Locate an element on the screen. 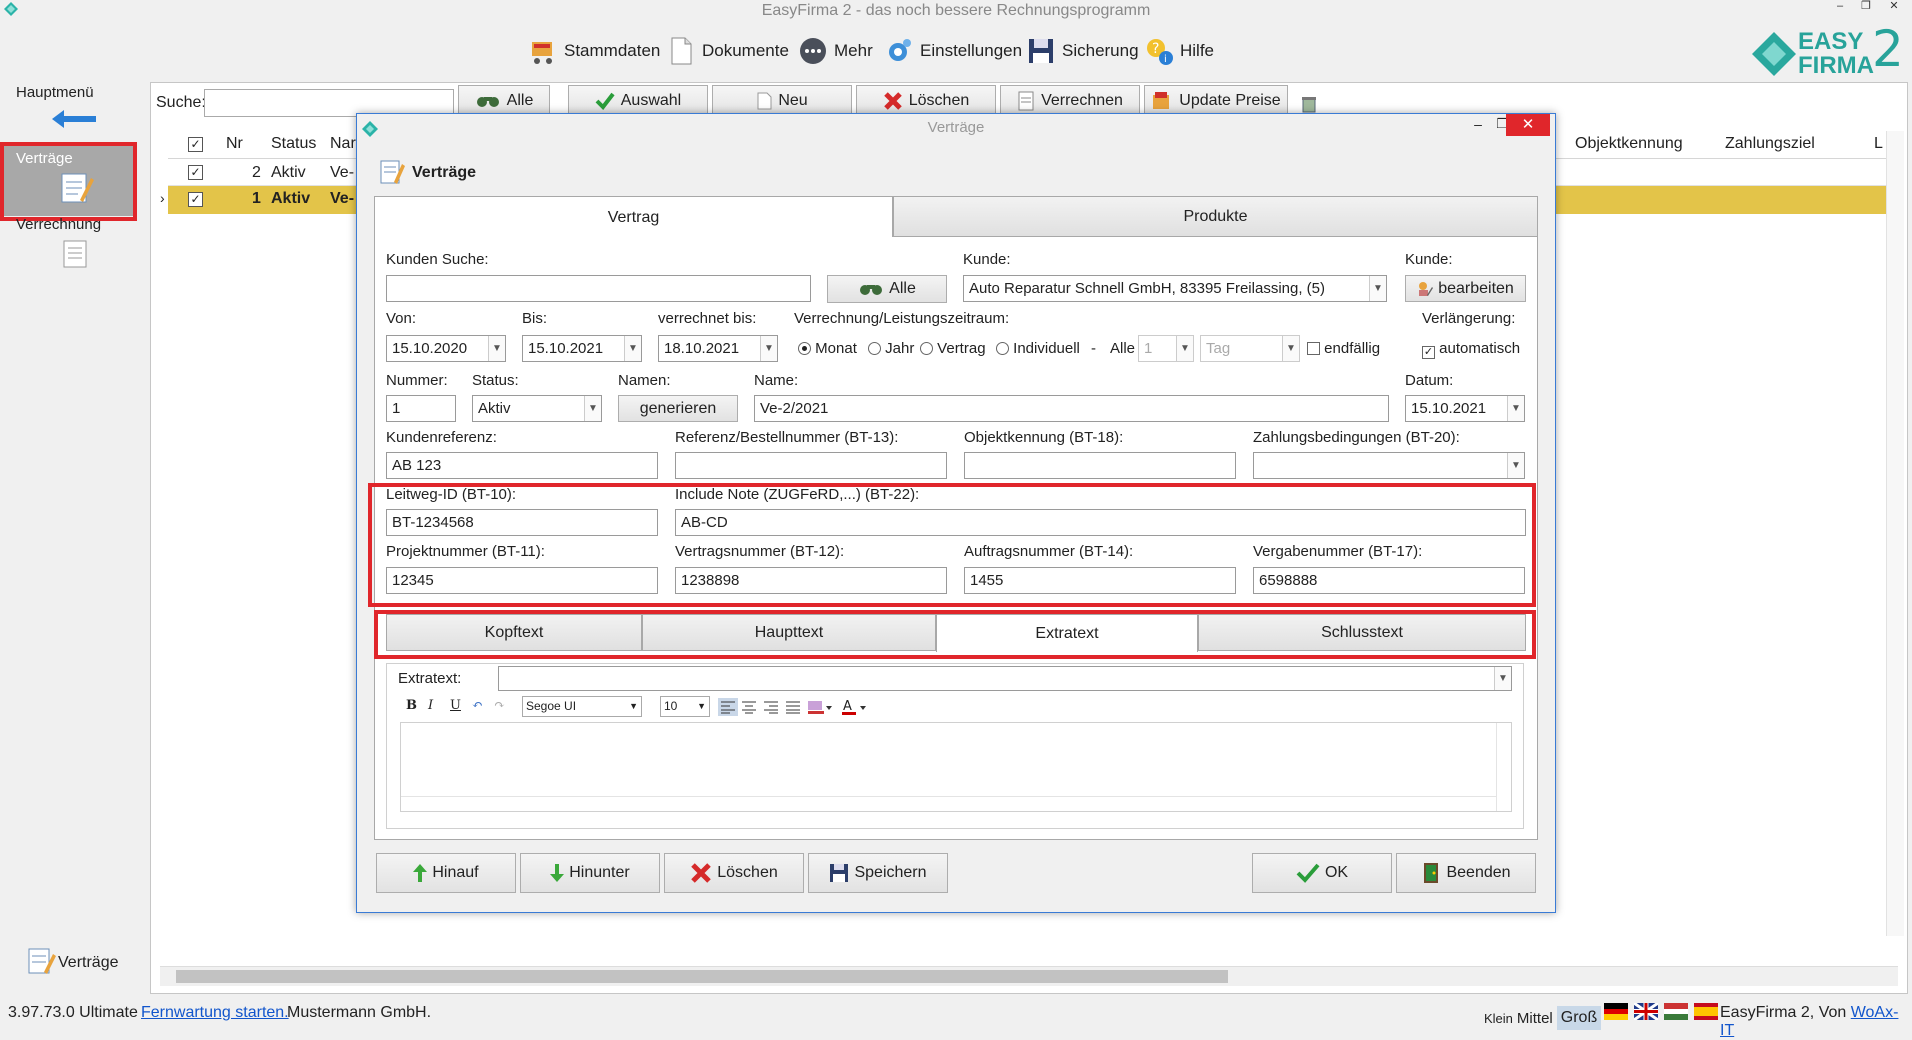 Image resolution: width=1912 pixels, height=1040 pixels. radio-monat: Monat is located at coordinates (827, 348).